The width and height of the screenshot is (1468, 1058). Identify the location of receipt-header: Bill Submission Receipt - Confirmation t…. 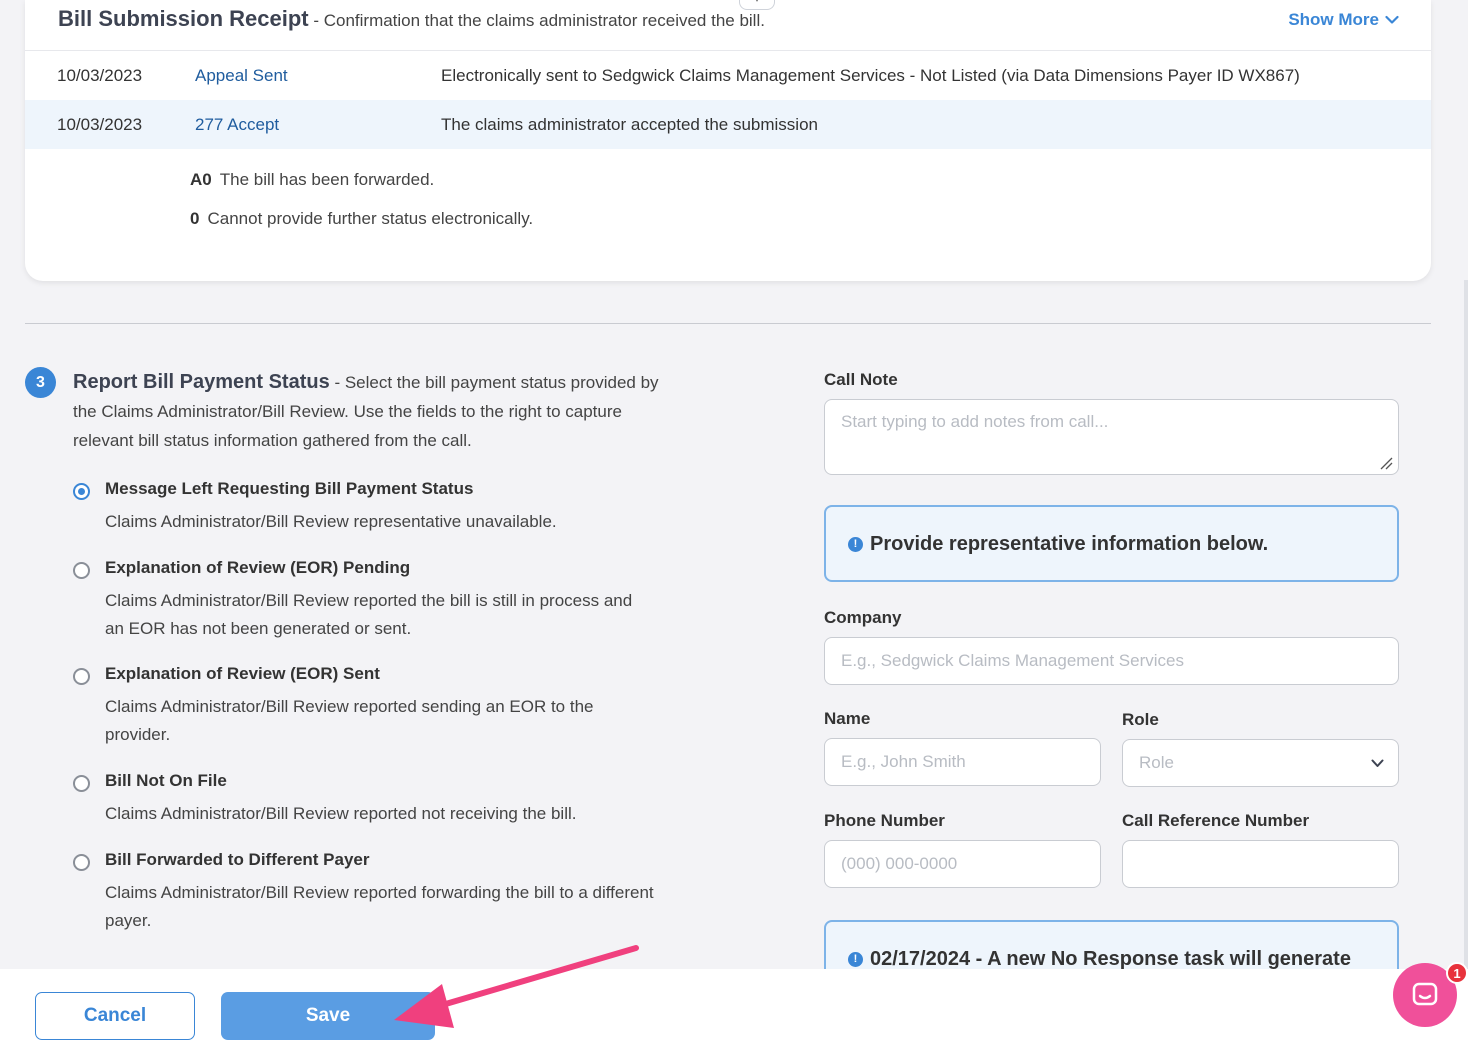
(411, 19).